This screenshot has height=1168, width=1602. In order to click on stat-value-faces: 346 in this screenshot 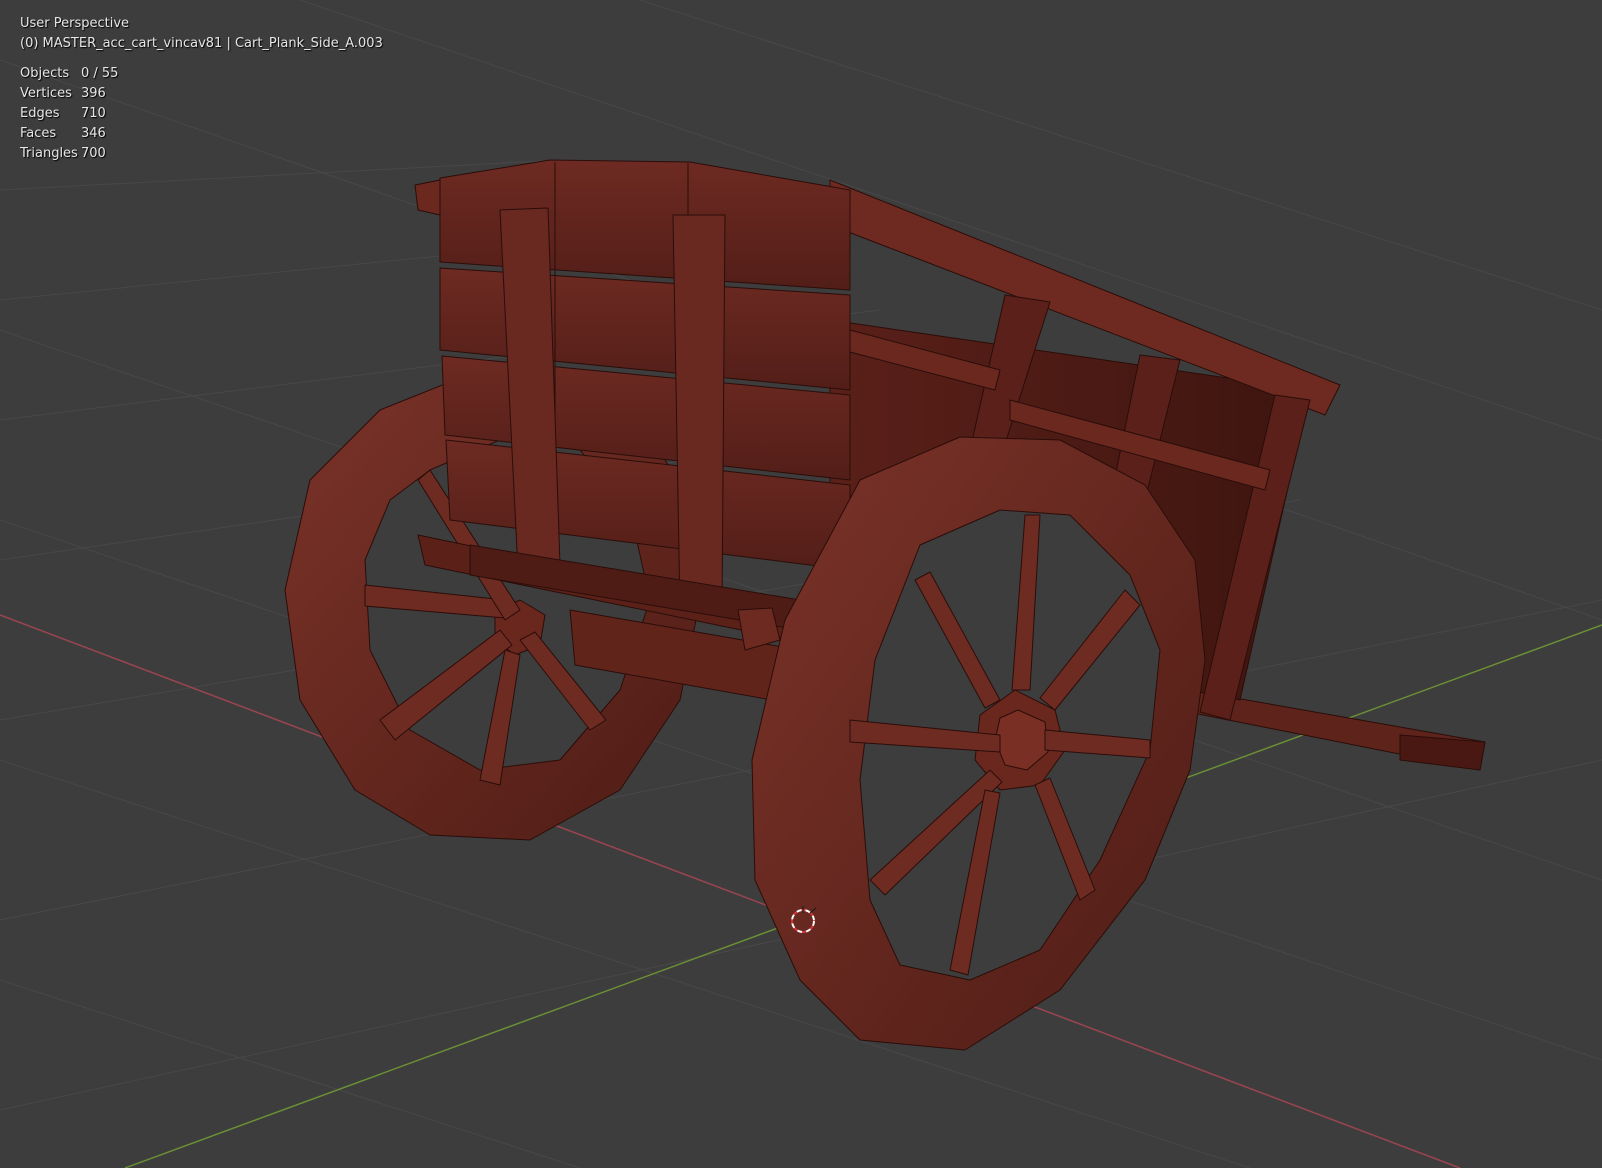, I will do `click(93, 133)`.